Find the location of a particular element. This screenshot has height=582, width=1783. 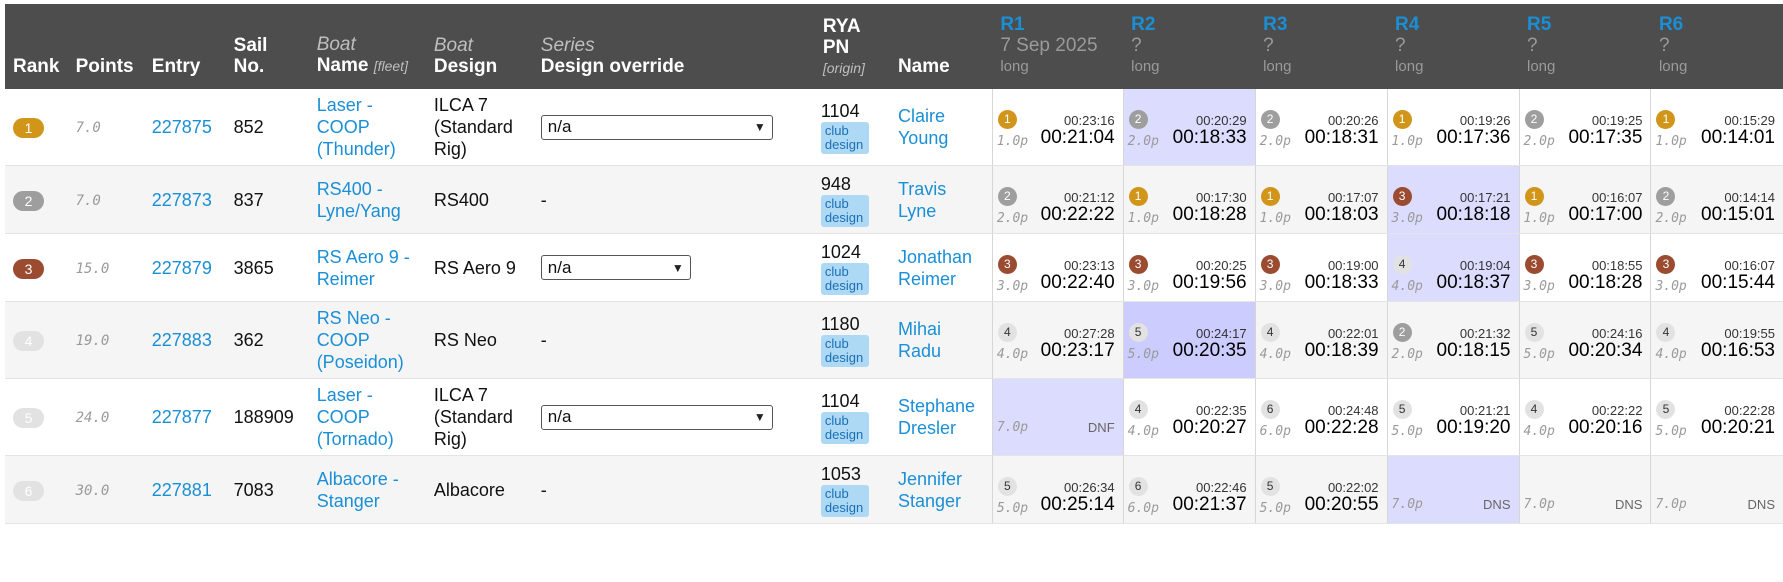

col-race-2: R2? long is located at coordinates (1189, 46).